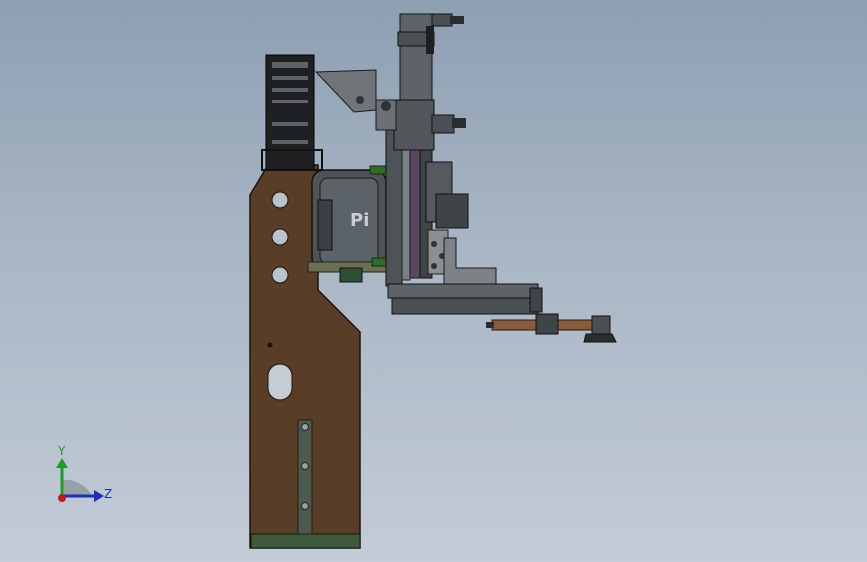  I want to click on y-axis-label: Y, so click(61, 451).